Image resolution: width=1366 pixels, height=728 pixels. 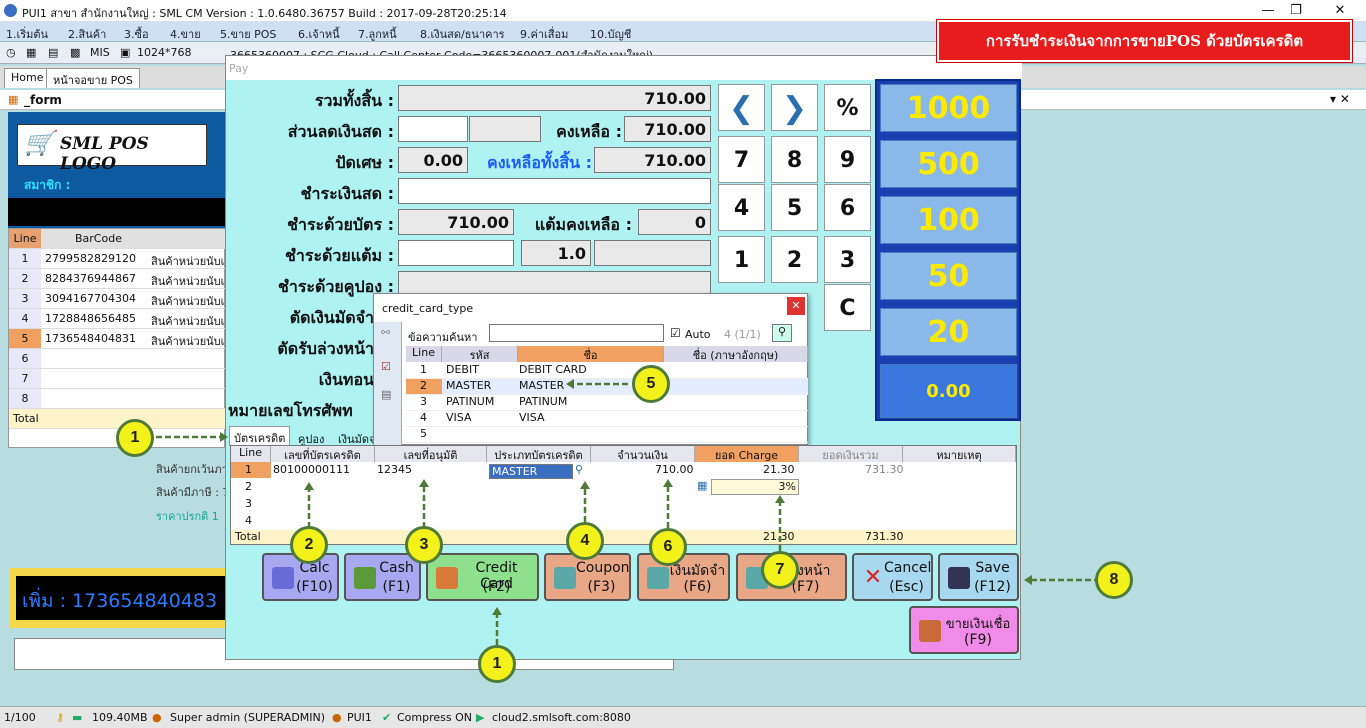 I want to click on callout-6: 6, so click(x=668, y=547).